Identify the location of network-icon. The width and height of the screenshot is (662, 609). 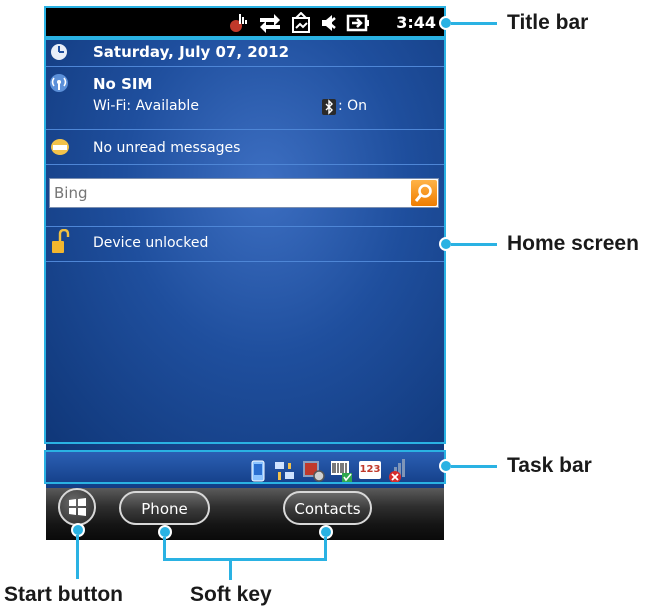
(301, 22).